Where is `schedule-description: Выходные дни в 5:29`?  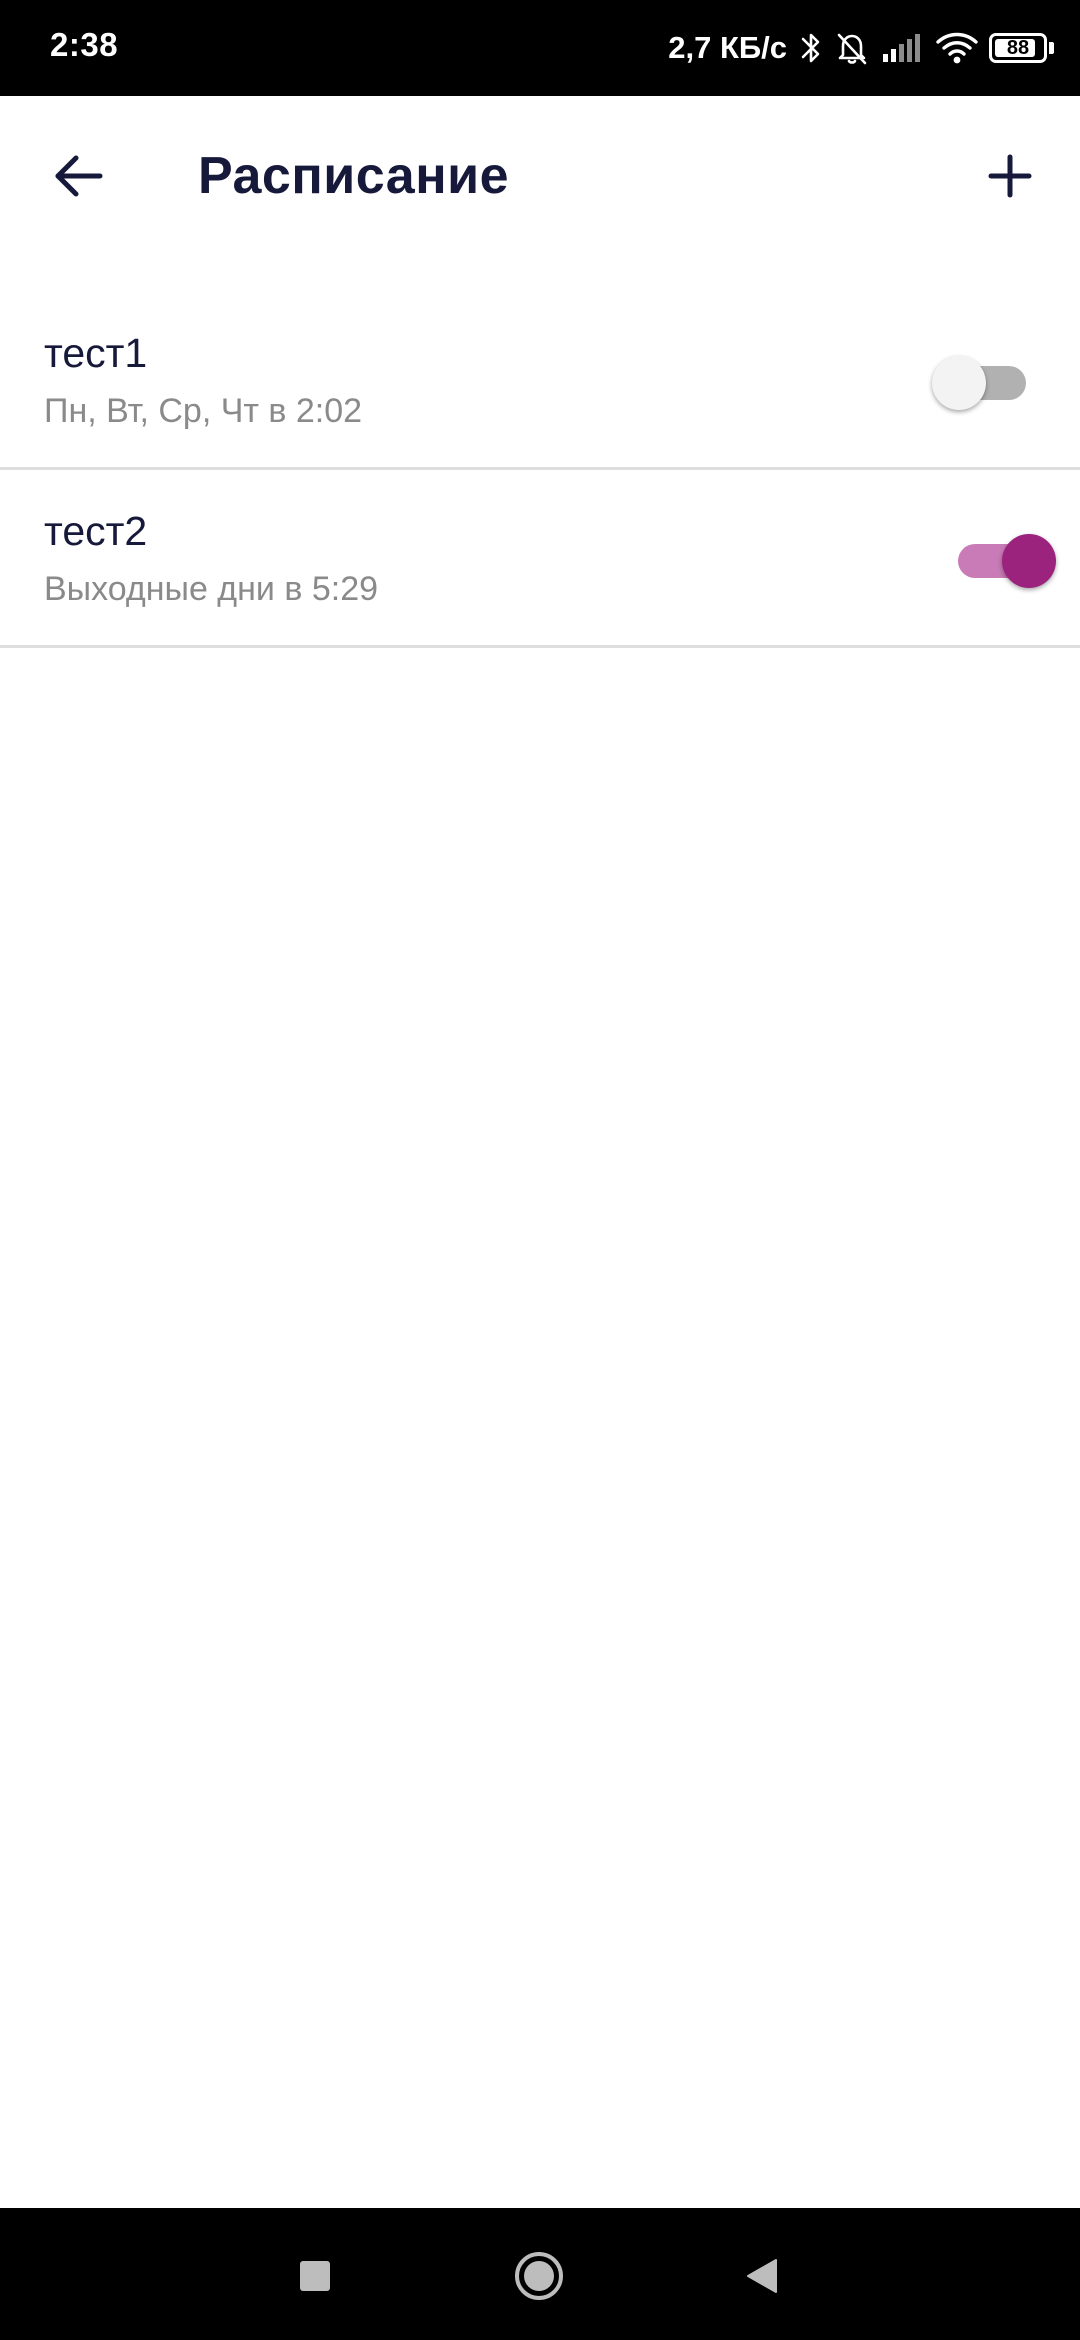
schedule-description: Выходные дни в 5:29 is located at coordinates (211, 589).